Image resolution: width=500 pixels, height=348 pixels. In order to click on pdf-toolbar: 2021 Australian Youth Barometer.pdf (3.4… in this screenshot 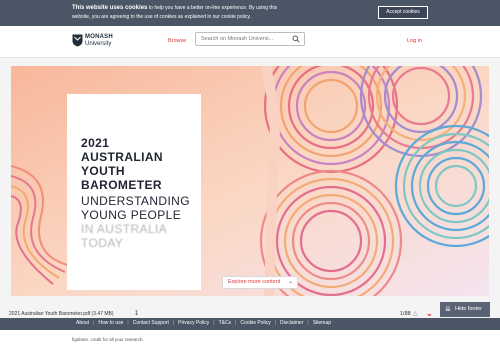, I will do `click(250, 310)`.